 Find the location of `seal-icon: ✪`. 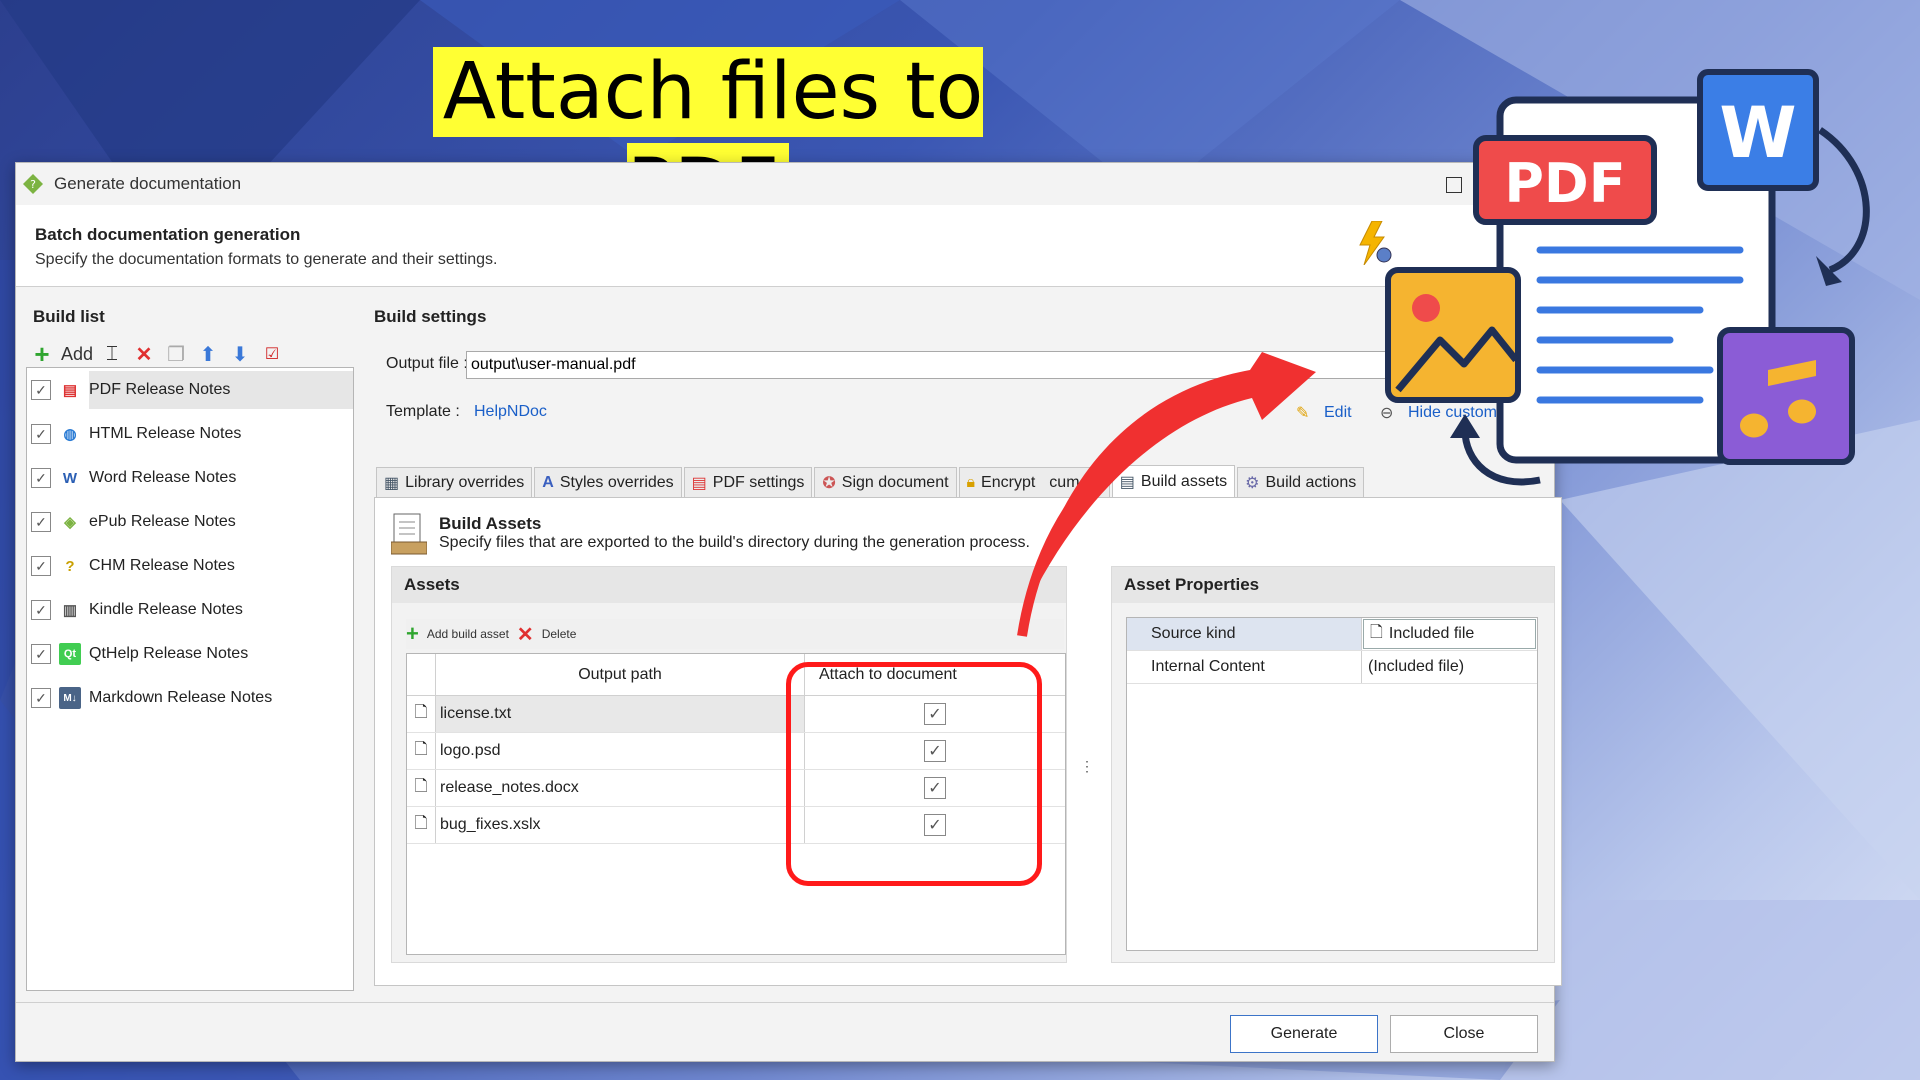

seal-icon: ✪ is located at coordinates (829, 483).